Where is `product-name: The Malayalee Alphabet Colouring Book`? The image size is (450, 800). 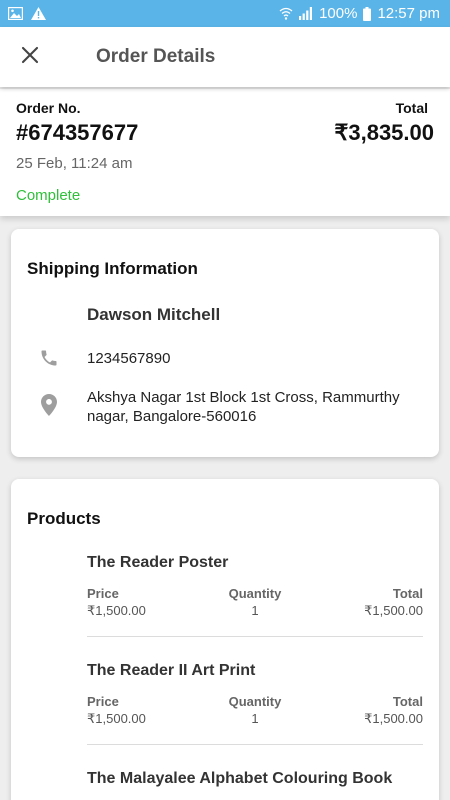 product-name: The Malayalee Alphabet Colouring Book is located at coordinates (240, 778).